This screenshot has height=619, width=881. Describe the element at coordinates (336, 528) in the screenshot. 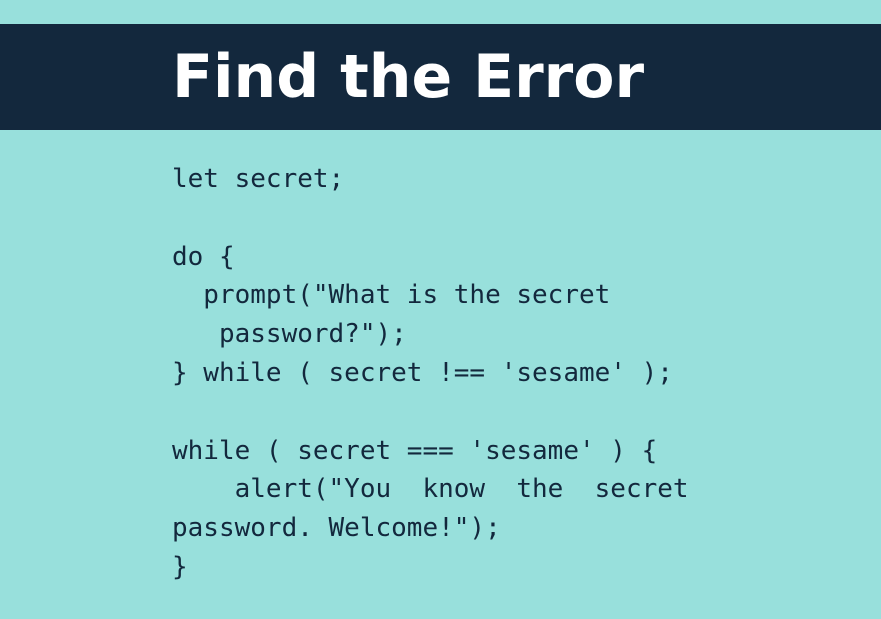

I see `code-line: password. Welcome!");` at that location.